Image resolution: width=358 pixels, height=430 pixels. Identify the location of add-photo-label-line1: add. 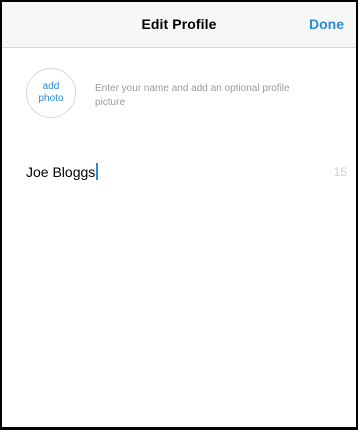
(51, 86).